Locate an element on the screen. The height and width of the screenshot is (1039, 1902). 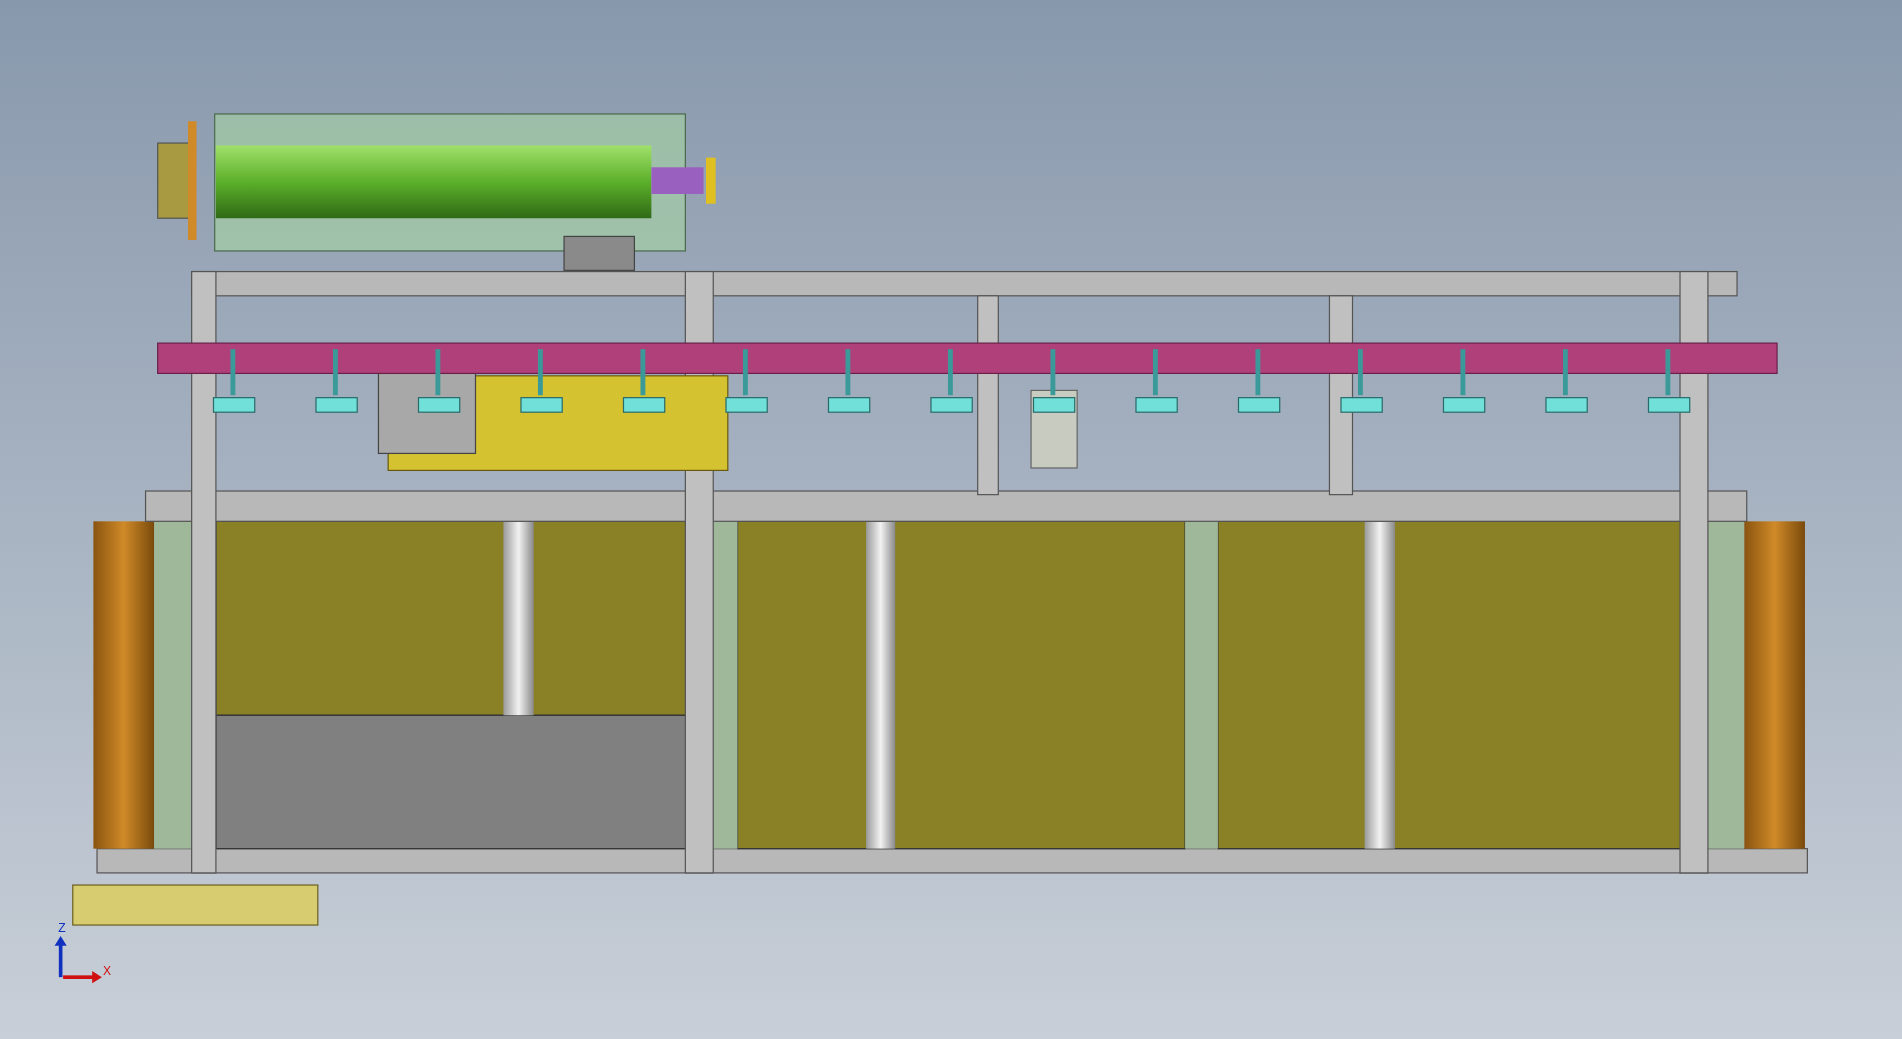
axis-label: Z is located at coordinates (62, 928).